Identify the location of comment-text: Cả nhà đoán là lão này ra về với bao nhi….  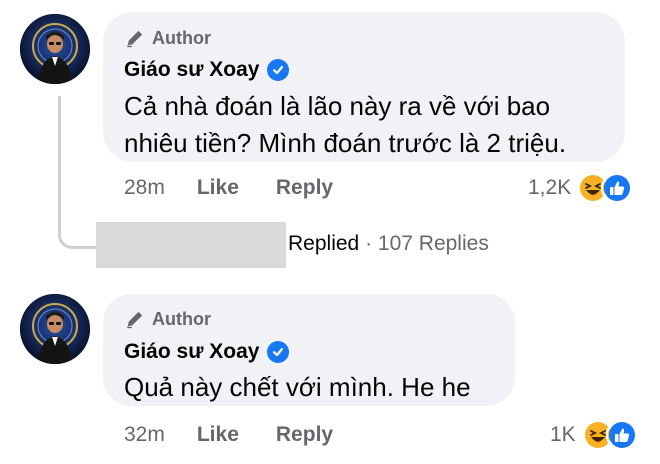
(345, 125).